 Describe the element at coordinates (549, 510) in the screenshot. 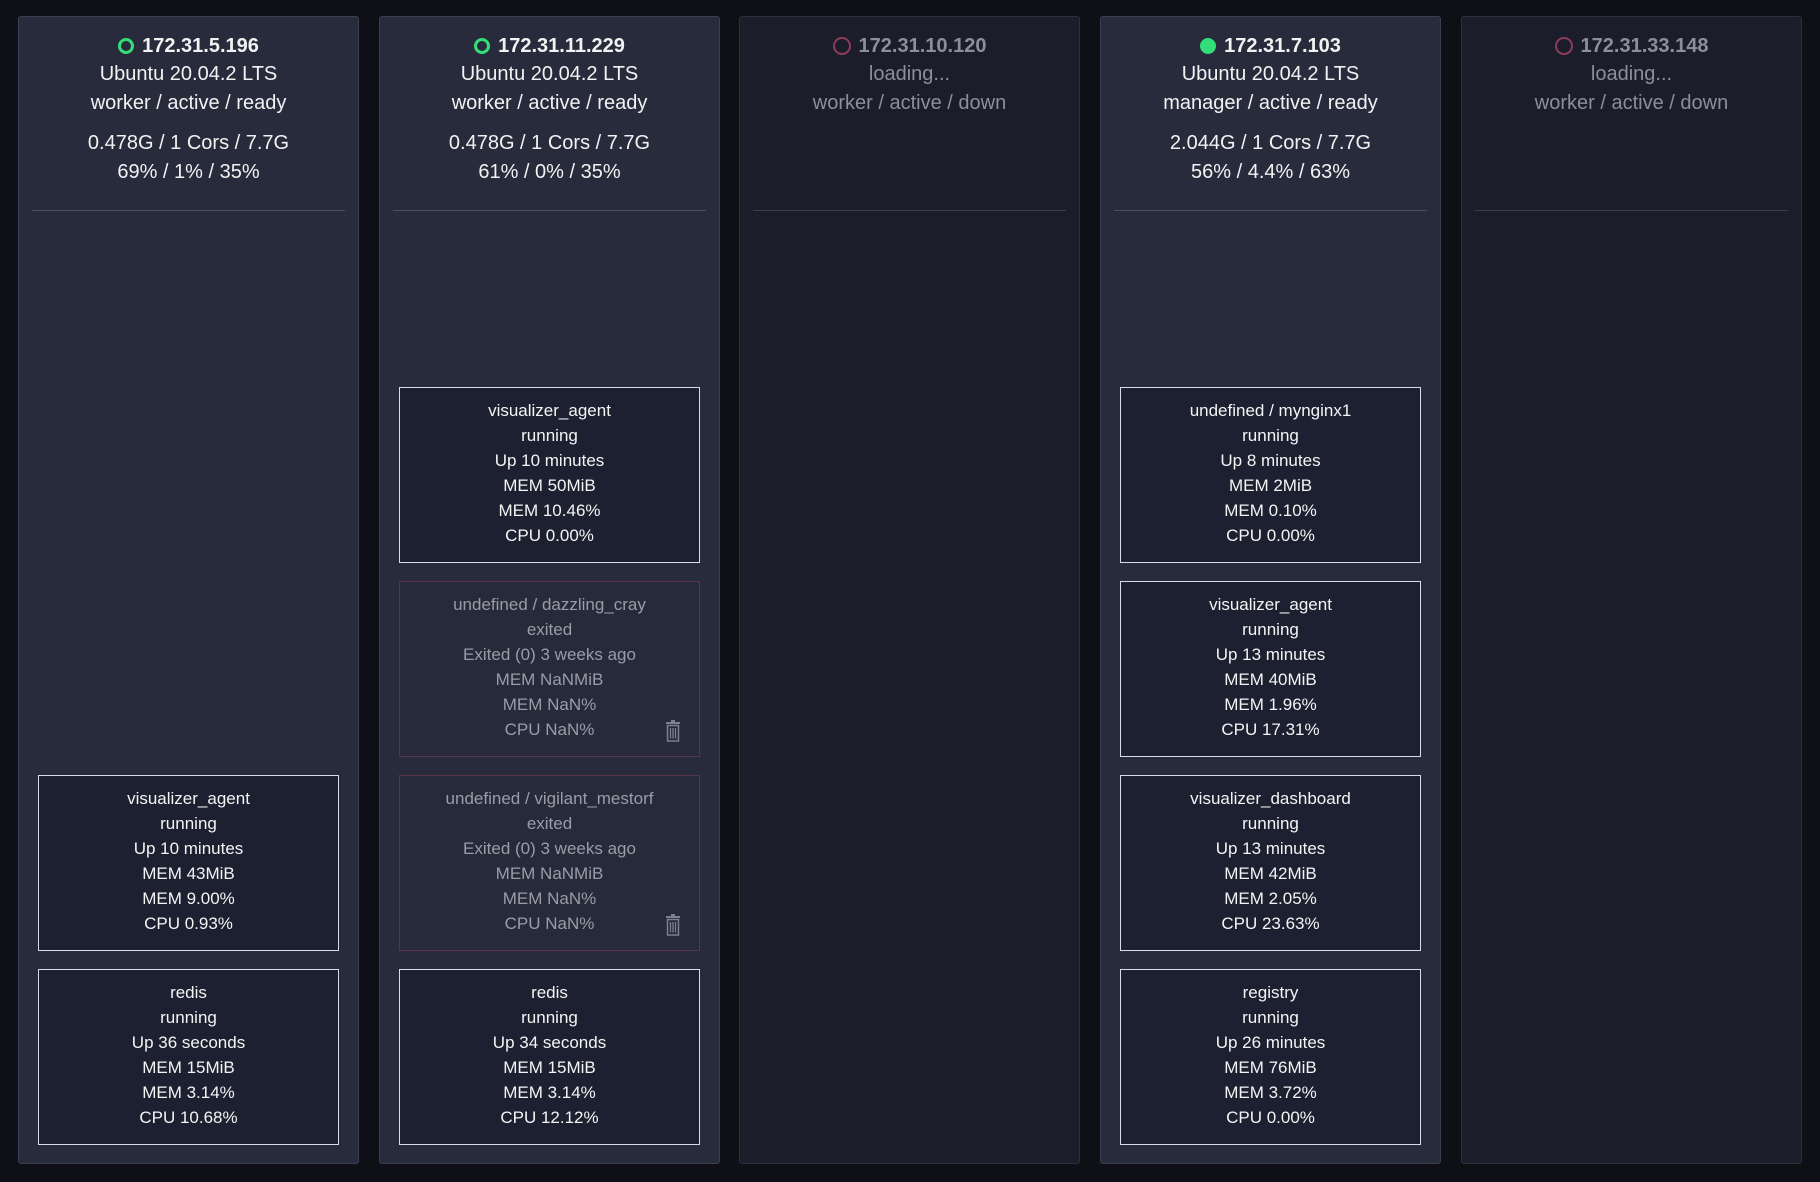

I see `container-mem-pct: MEM 10.46%` at that location.